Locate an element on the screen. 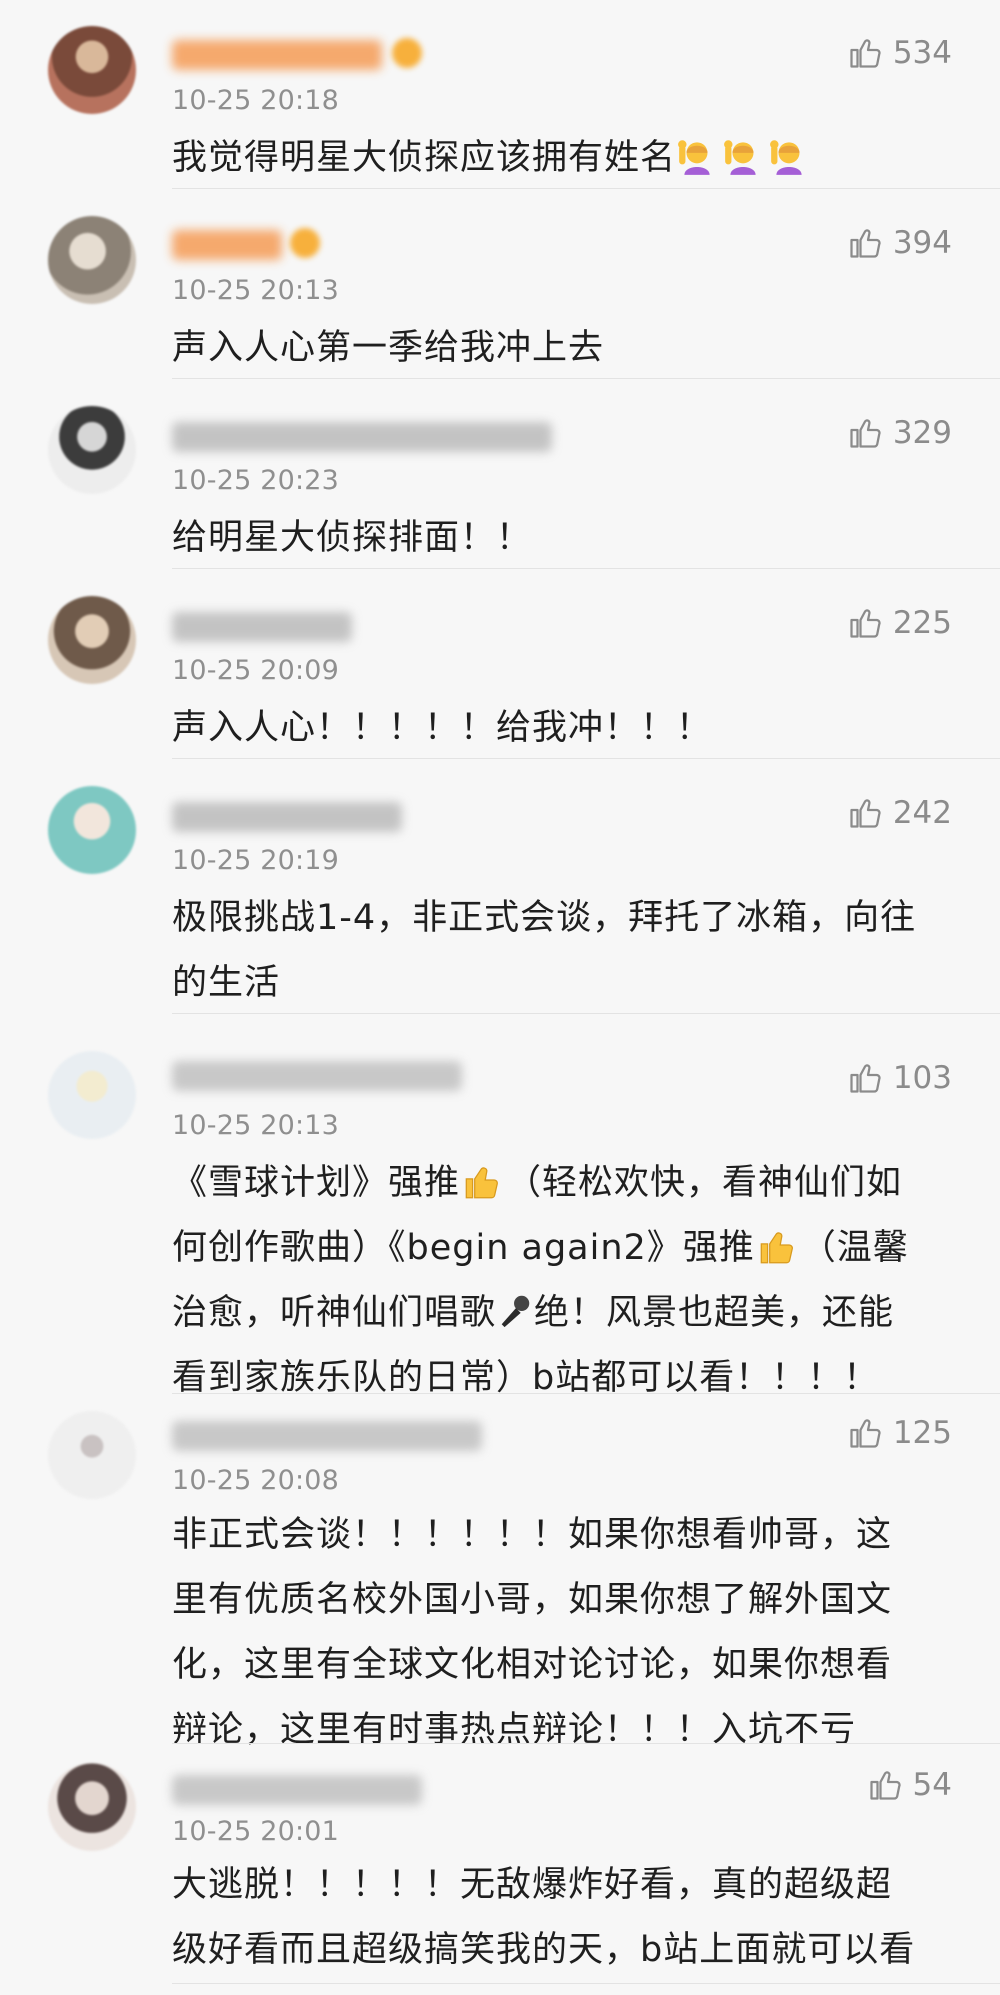  like-count: 394 is located at coordinates (922, 243).